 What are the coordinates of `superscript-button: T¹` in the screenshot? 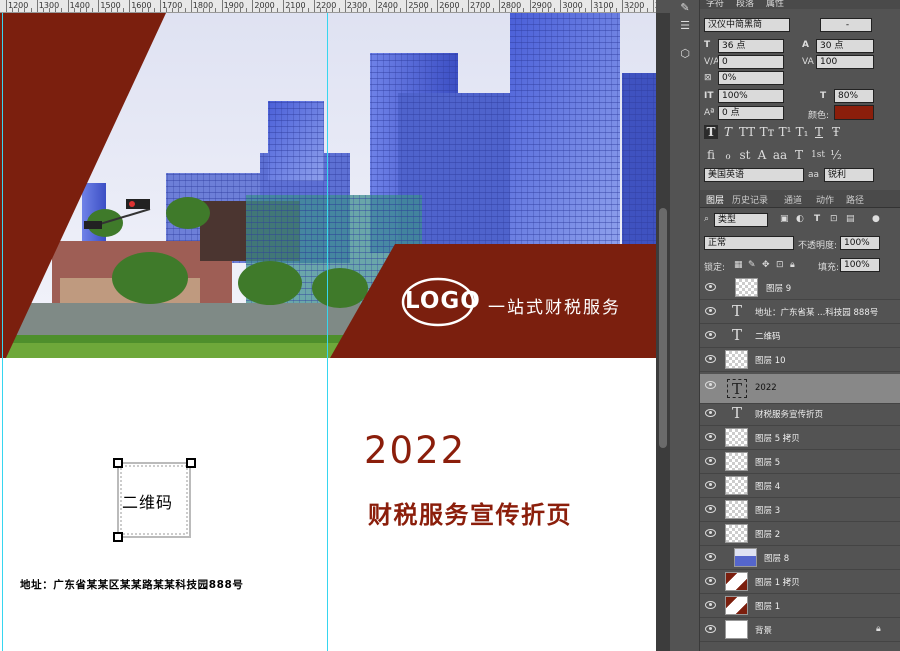 It's located at (785, 132).